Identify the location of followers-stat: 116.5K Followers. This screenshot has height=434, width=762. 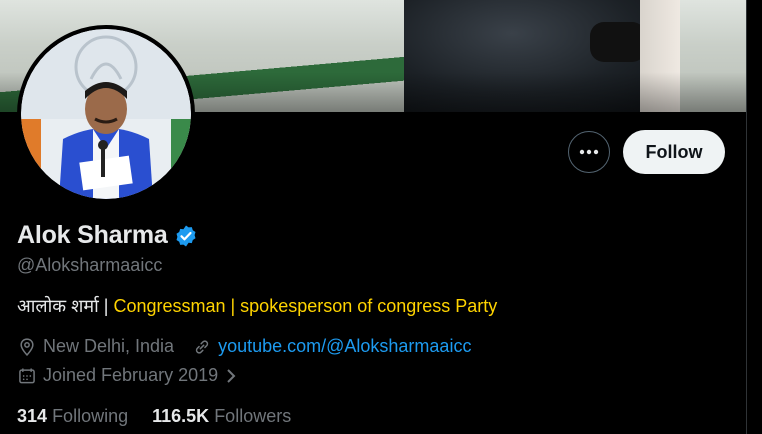
(221, 416).